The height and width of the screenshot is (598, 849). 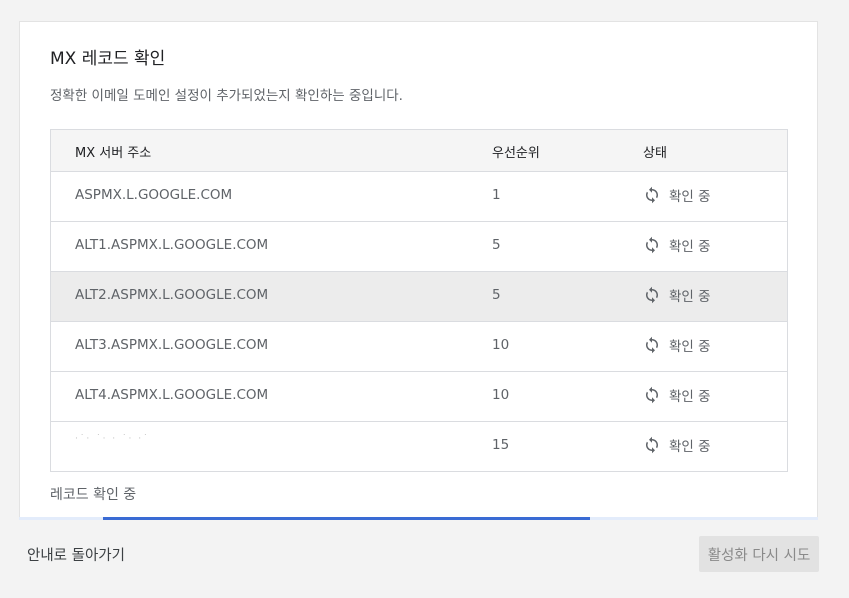 What do you see at coordinates (419, 397) in the screenshot?
I see `table-row: ALT4.ASPMX.L.GOOGLE.COM 10 확인 중` at bounding box center [419, 397].